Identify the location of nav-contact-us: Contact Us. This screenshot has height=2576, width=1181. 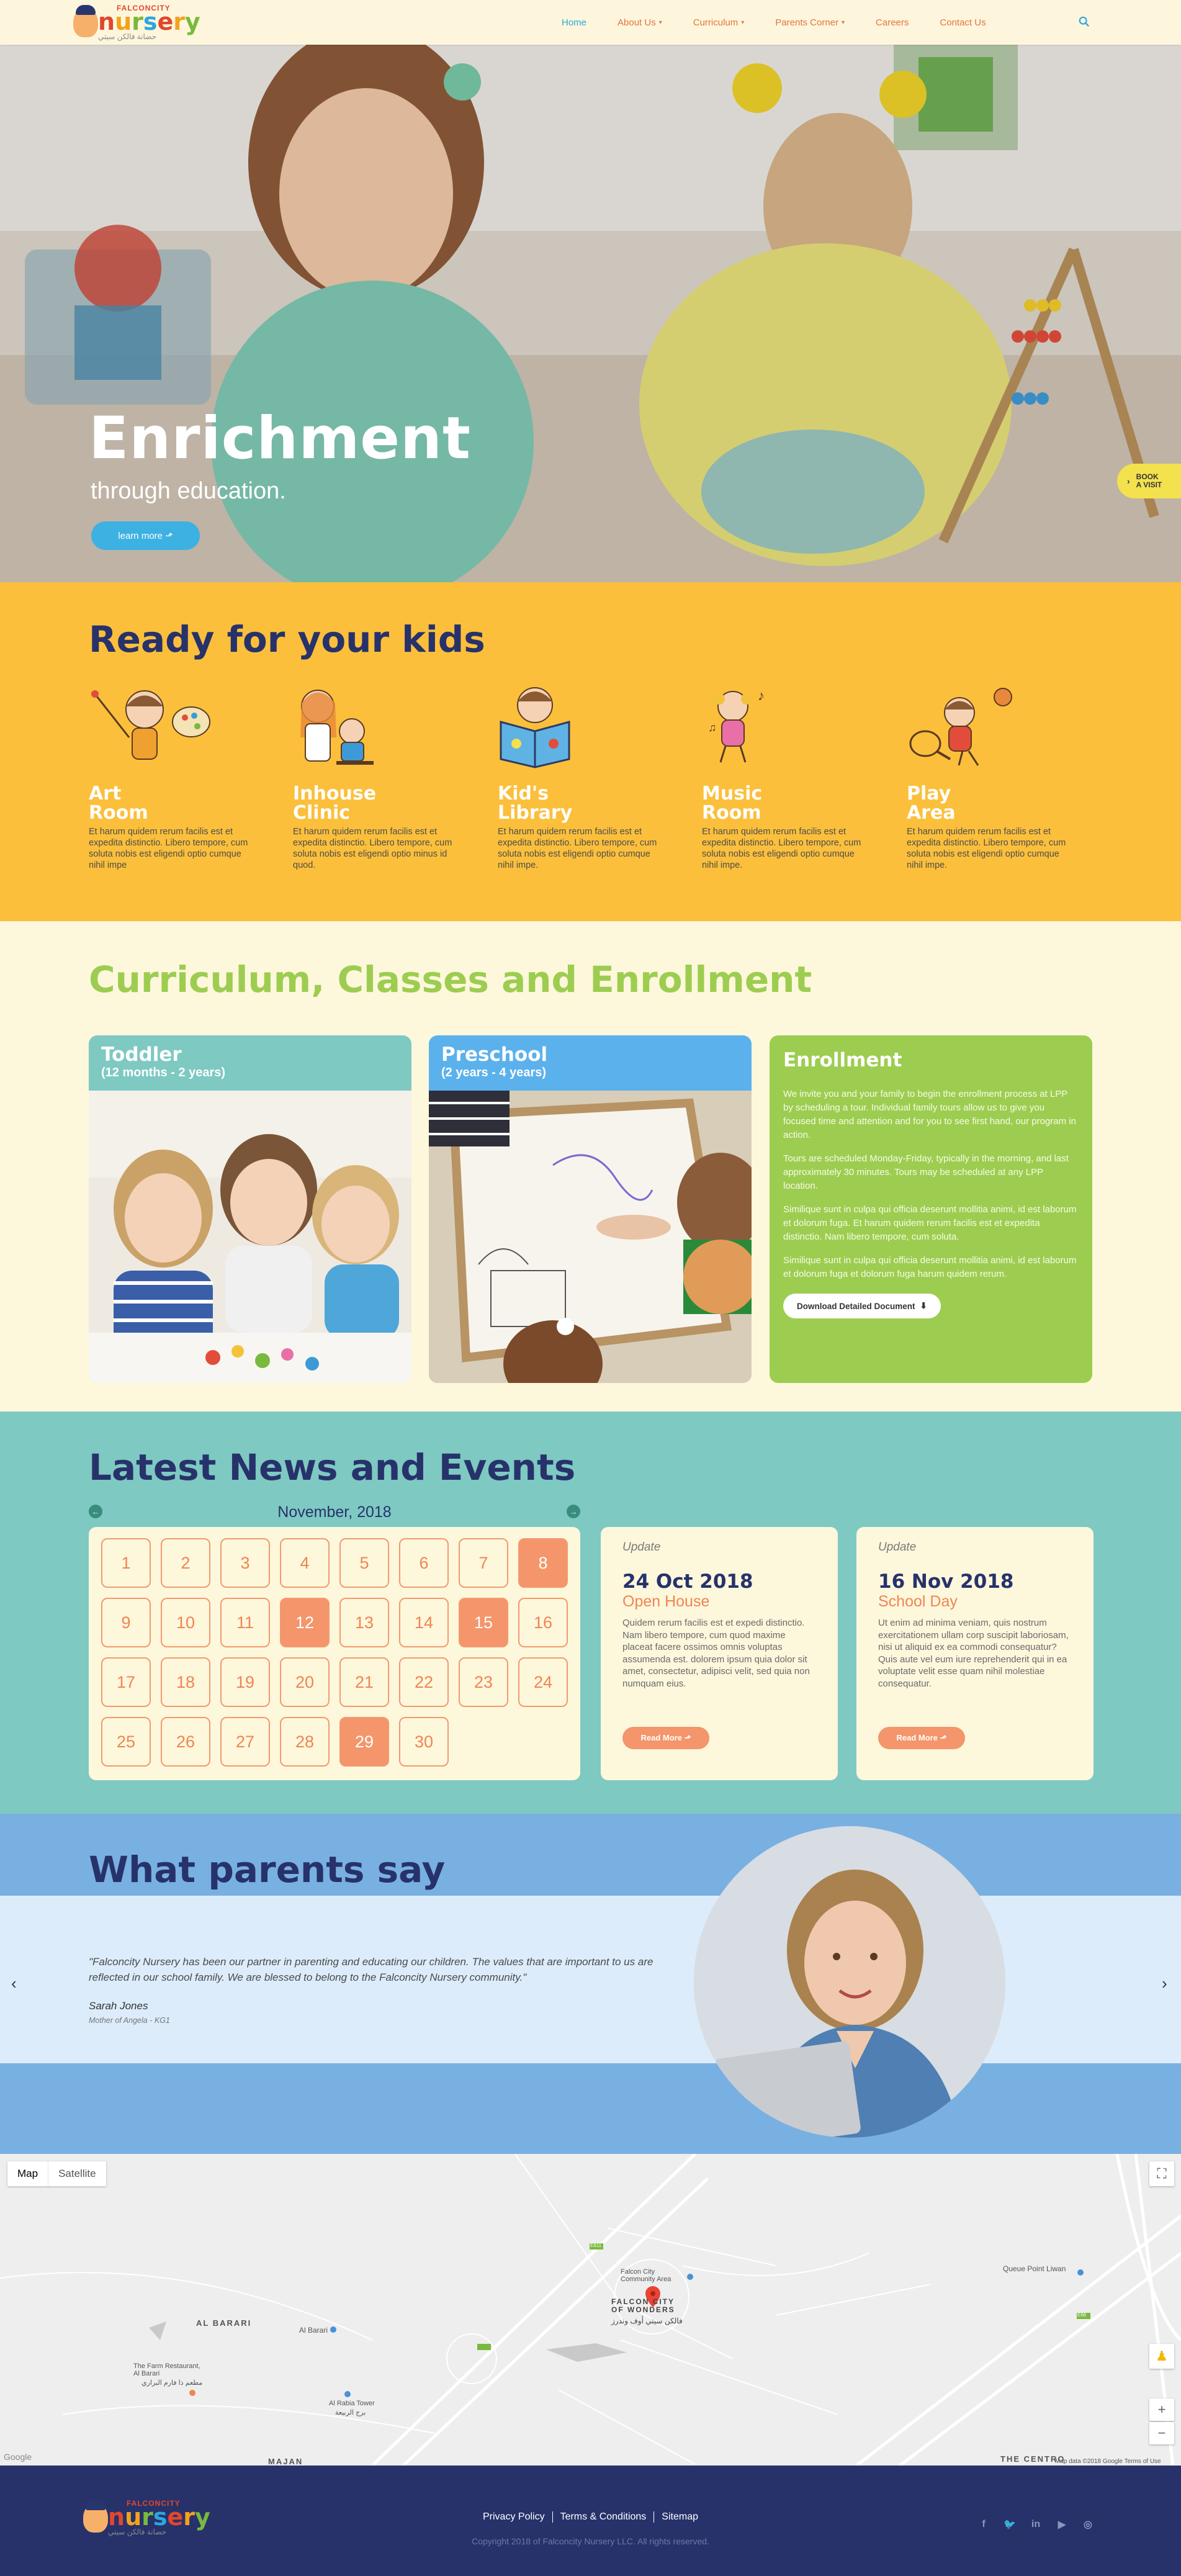
(963, 22).